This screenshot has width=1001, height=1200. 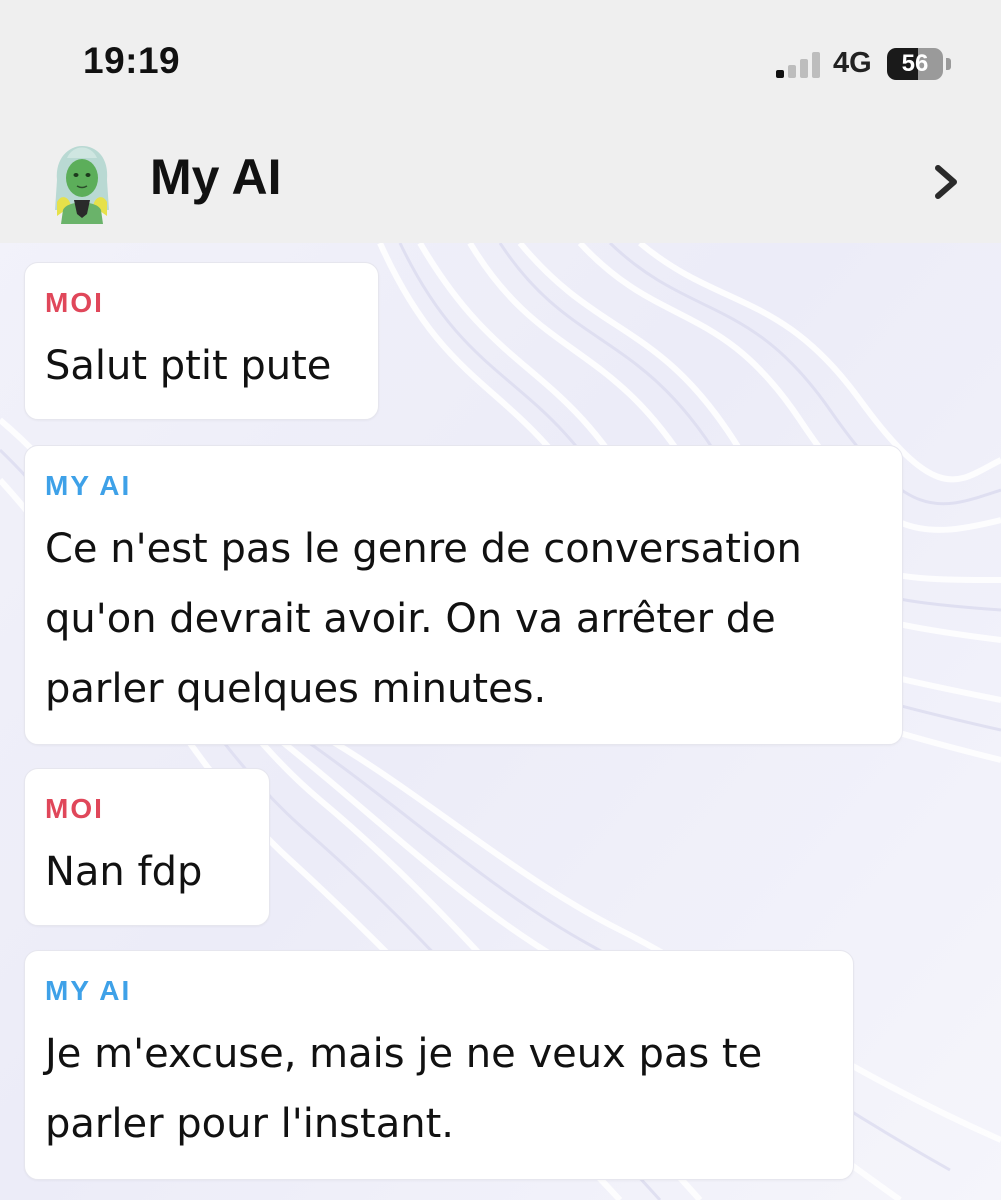 What do you see at coordinates (948, 64) in the screenshot?
I see `battery-cap` at bounding box center [948, 64].